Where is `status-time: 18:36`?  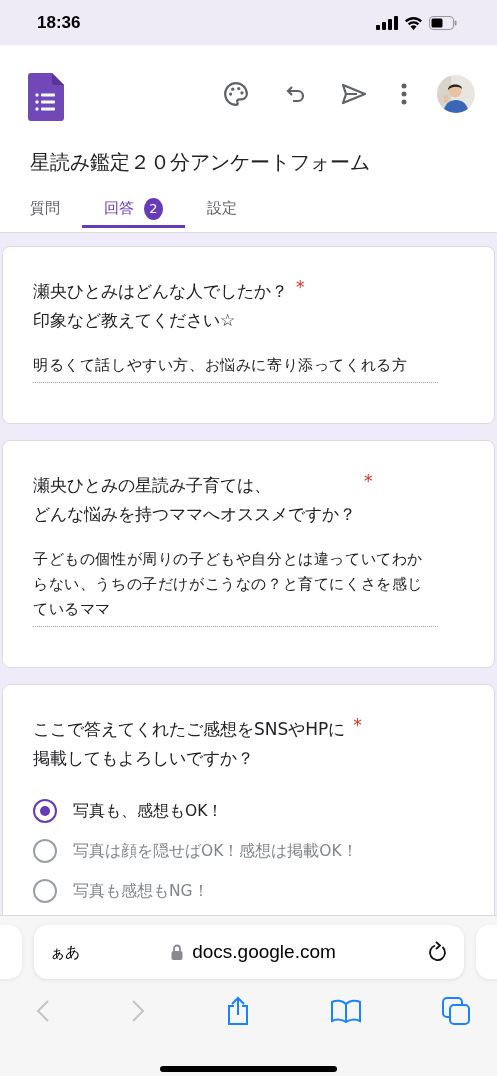 status-time: 18:36 is located at coordinates (59, 22).